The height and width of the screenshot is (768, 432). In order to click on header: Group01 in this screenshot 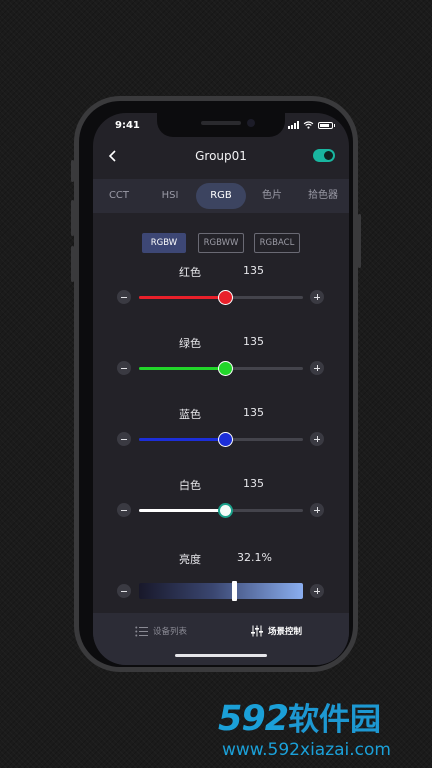, I will do `click(221, 157)`.